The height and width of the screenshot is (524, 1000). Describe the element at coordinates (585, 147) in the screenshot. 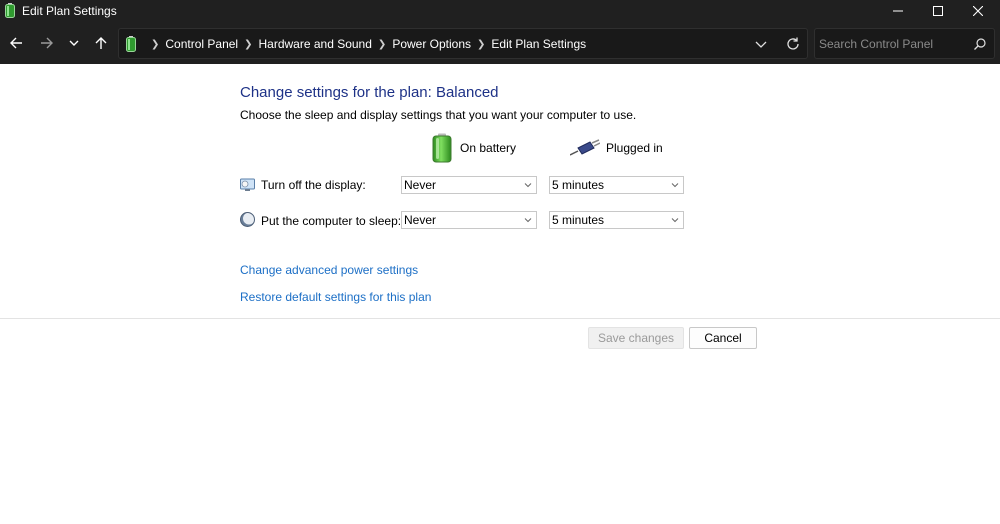

I see `power-plug-icon` at that location.